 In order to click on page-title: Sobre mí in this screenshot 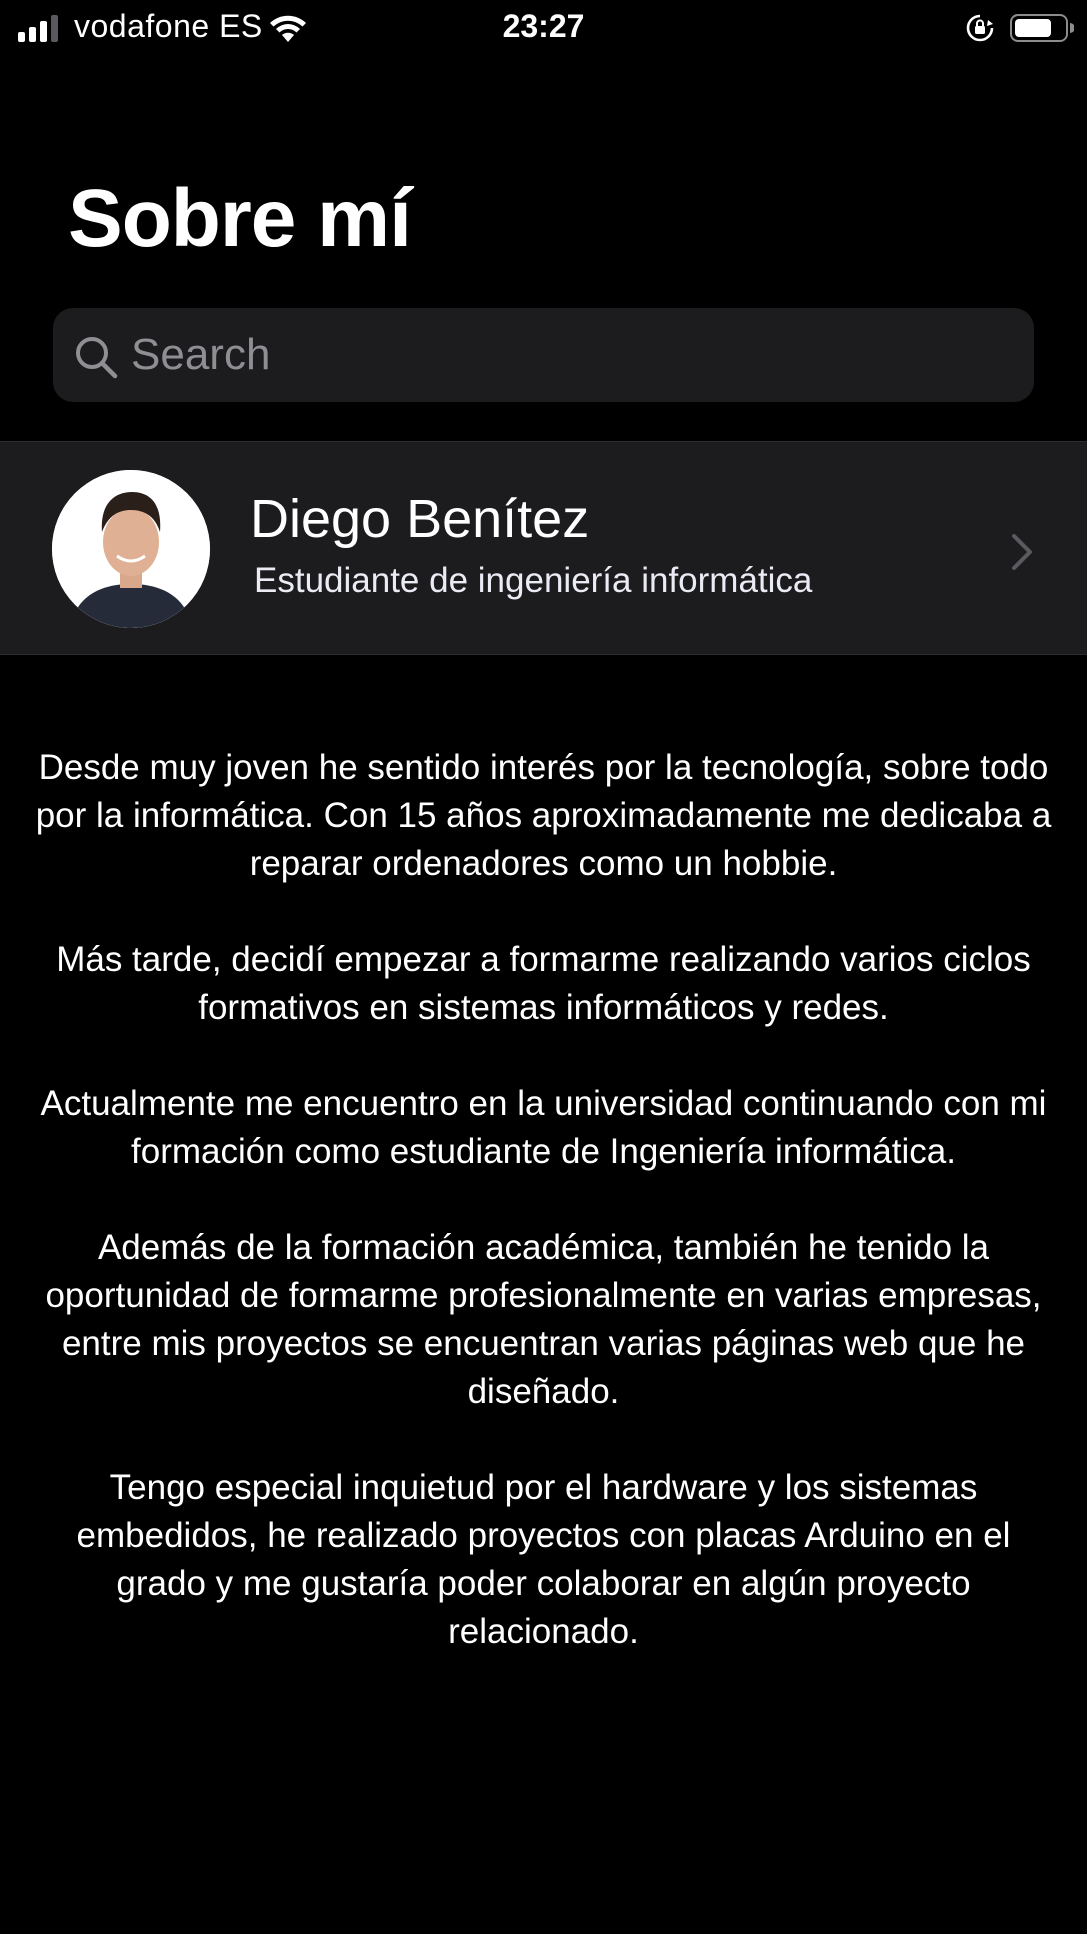, I will do `click(240, 218)`.